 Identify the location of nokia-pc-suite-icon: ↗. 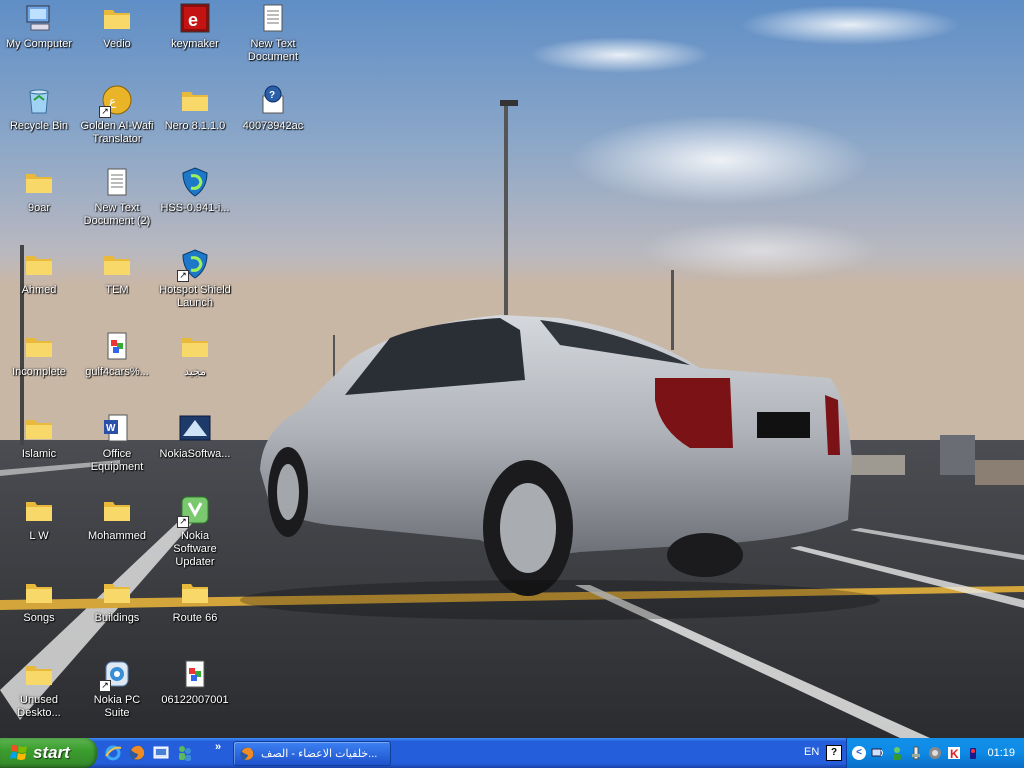
(116, 675).